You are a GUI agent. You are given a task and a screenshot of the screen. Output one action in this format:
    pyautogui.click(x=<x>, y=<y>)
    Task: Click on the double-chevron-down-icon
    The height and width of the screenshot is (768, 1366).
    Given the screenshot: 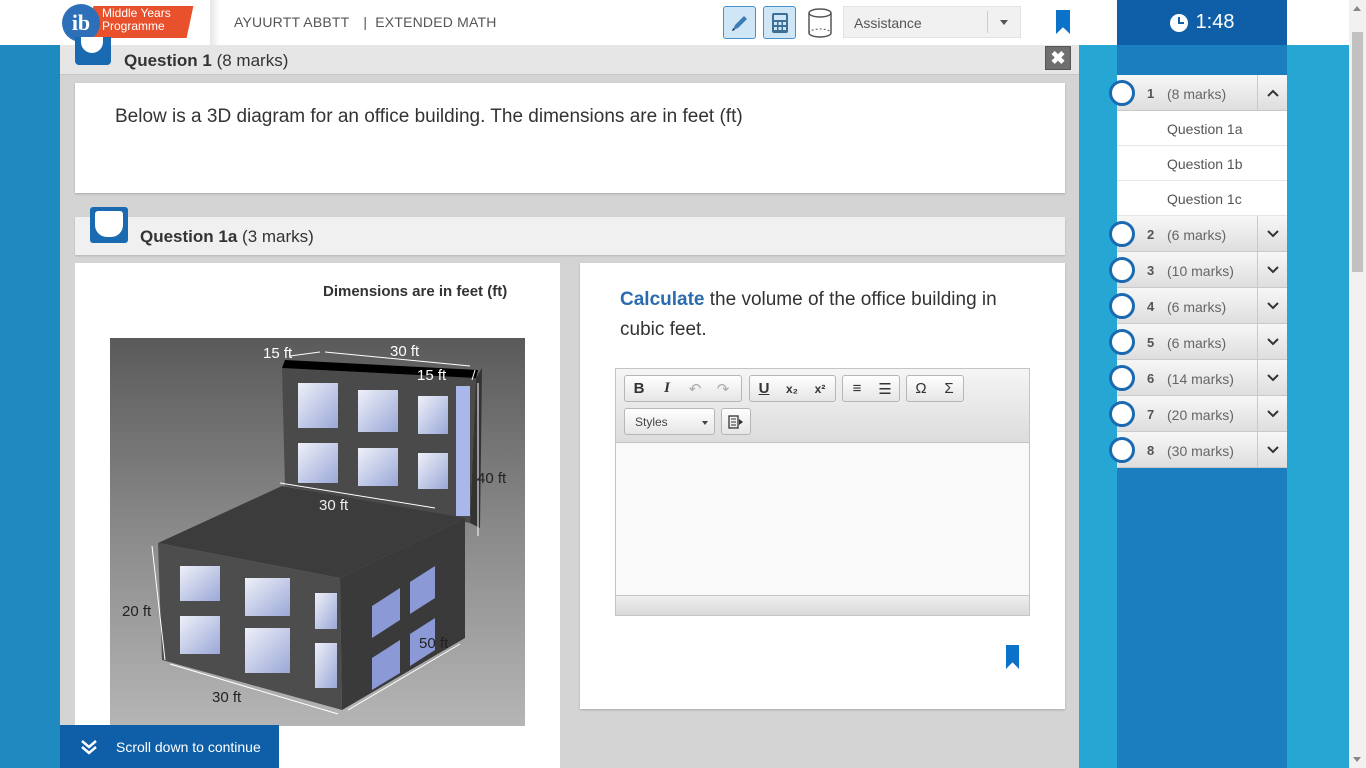 What is the action you would take?
    pyautogui.click(x=89, y=747)
    